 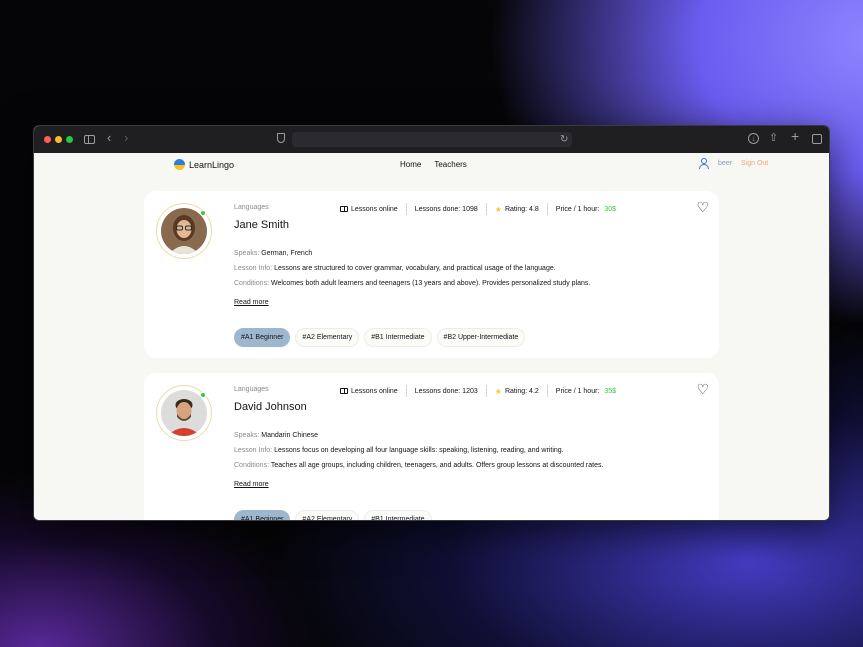 I want to click on user-name: beer, so click(x=725, y=163).